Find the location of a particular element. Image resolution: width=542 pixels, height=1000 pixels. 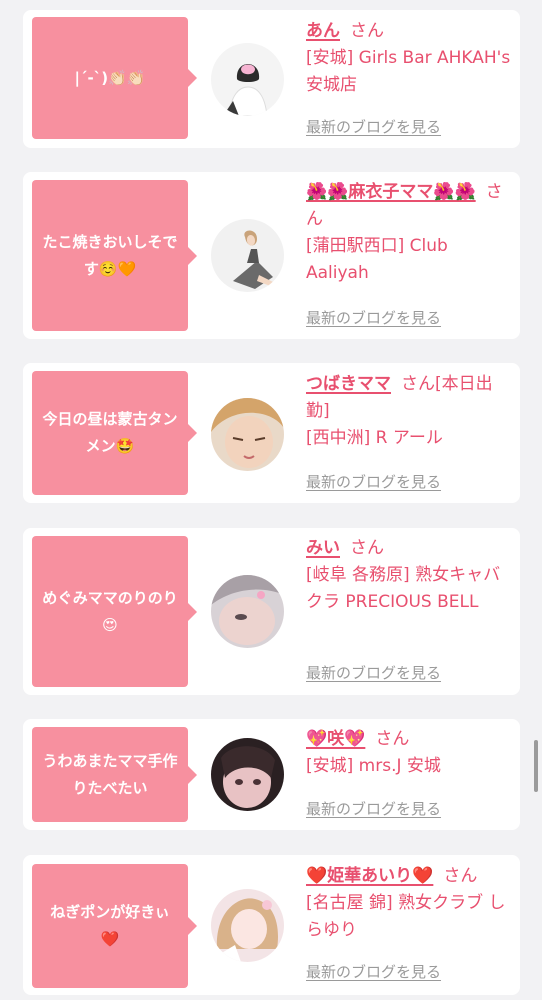

shop-name: [安城] Girls Bar AHKAH's 安城店 is located at coordinates (408, 71).